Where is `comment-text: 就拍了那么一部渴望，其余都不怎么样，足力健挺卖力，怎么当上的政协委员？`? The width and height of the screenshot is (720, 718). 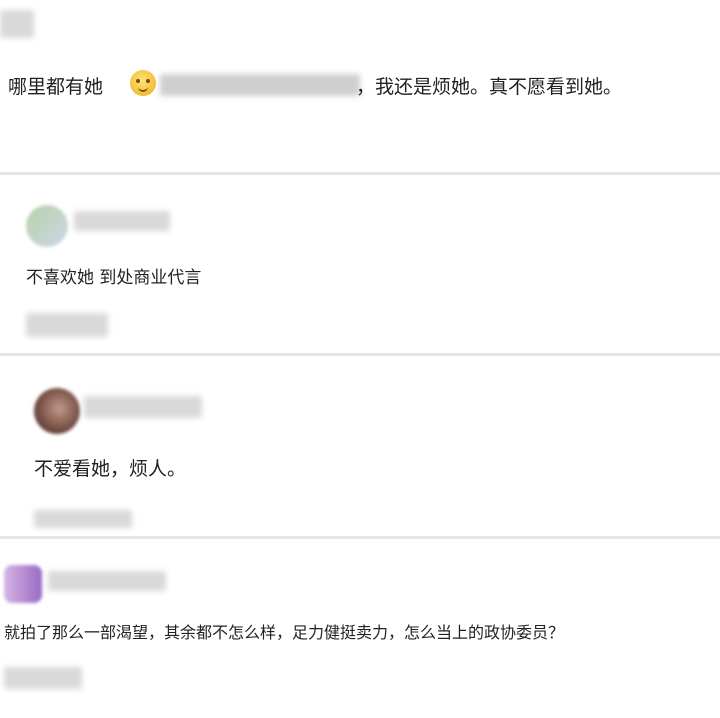
comment-text: 就拍了那么一部渴望，其余都不怎么样，足力健挺卖力，怎么当上的政协委员？ is located at coordinates (284, 632).